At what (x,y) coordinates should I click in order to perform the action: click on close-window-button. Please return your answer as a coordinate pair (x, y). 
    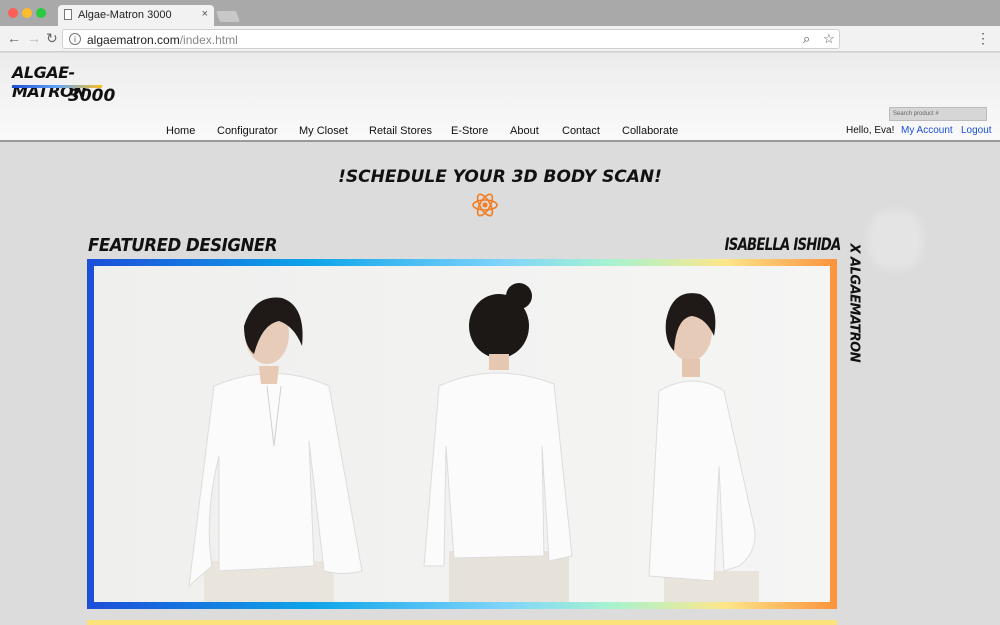
    Looking at the image, I should click on (13, 13).